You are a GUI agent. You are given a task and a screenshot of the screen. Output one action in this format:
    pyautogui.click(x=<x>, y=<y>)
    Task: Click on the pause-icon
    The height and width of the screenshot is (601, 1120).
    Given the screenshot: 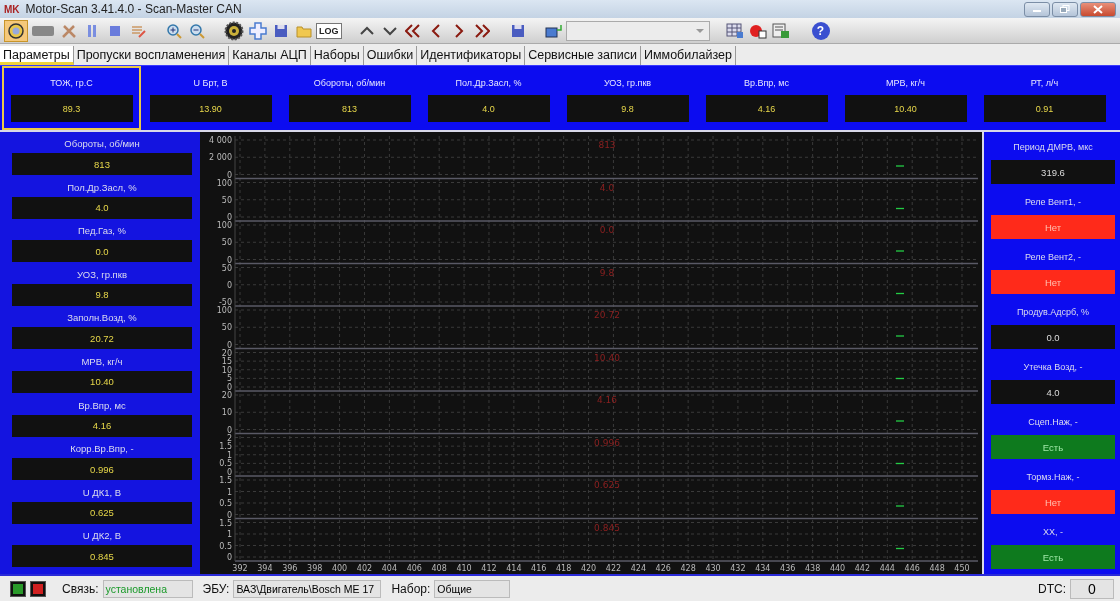 What is the action you would take?
    pyautogui.click(x=92, y=30)
    